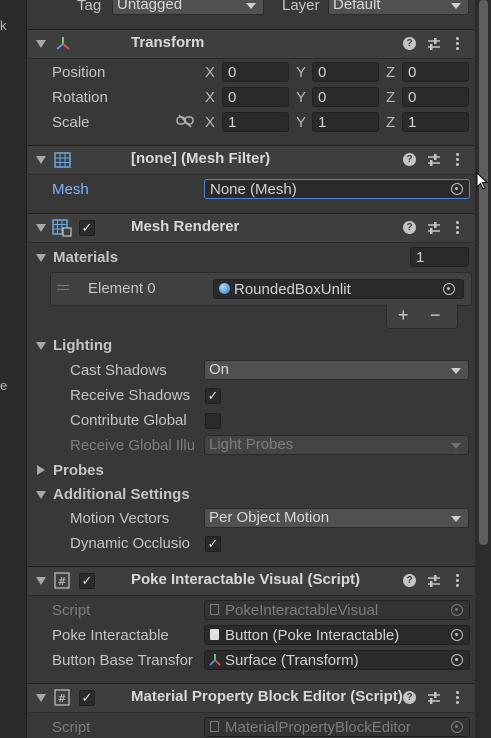  What do you see at coordinates (62, 697) in the screenshot?
I see `script-icon: #` at bounding box center [62, 697].